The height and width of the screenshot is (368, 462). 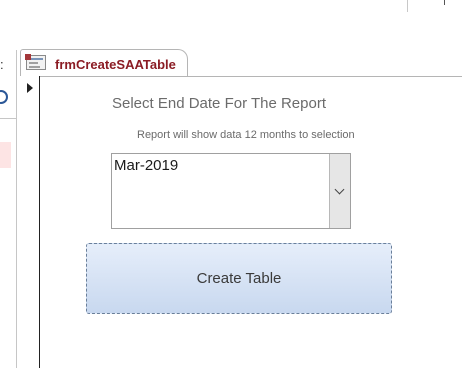 I want to click on create-table-button: Create Table, so click(x=239, y=278).